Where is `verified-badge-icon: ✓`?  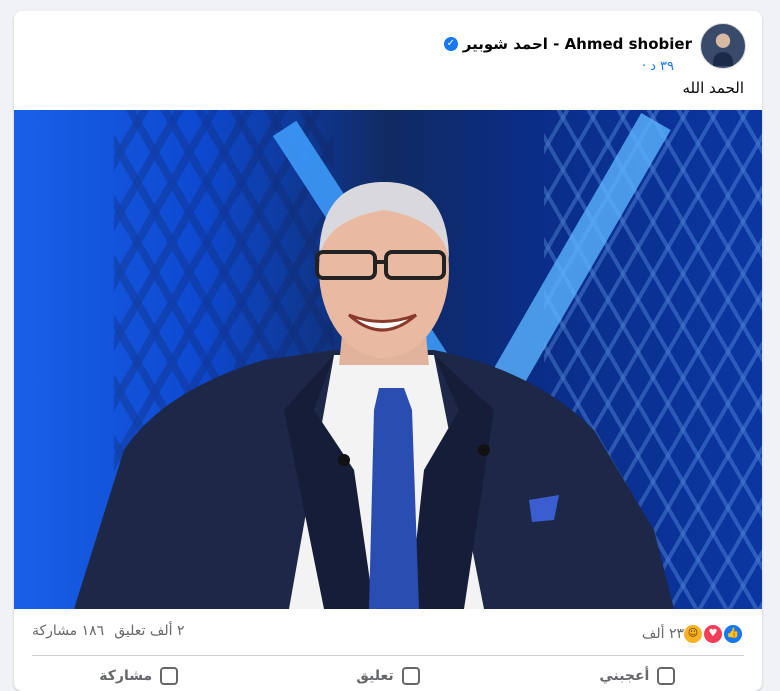 verified-badge-icon: ✓ is located at coordinates (450, 44).